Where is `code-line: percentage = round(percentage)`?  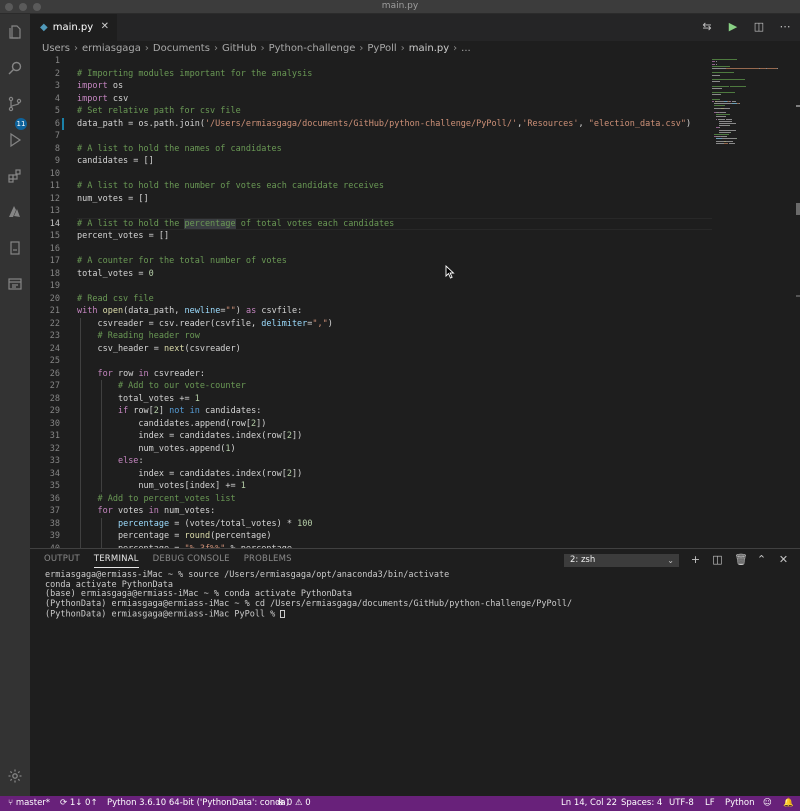
code-line: percentage = round(percentage) is located at coordinates (174, 536).